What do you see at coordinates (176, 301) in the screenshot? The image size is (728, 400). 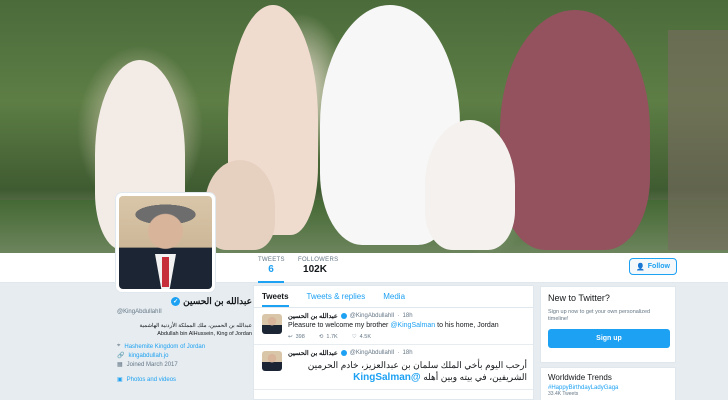 I see `verified-icon: ✓` at bounding box center [176, 301].